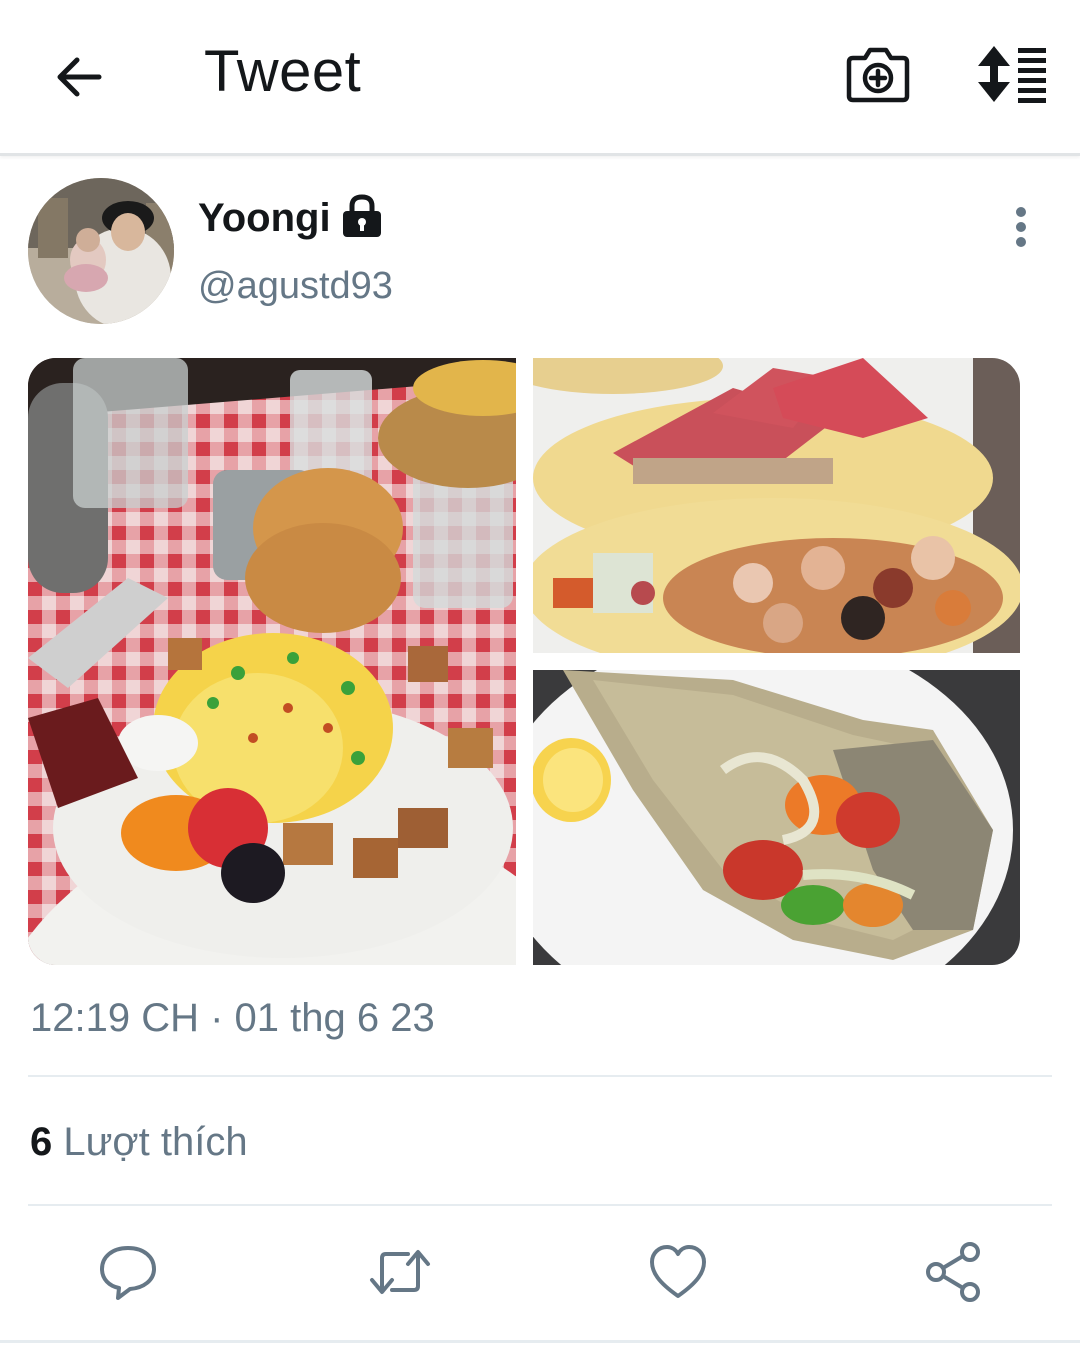 The height and width of the screenshot is (1350, 1080). I want to click on heart-icon, so click(678, 1271).